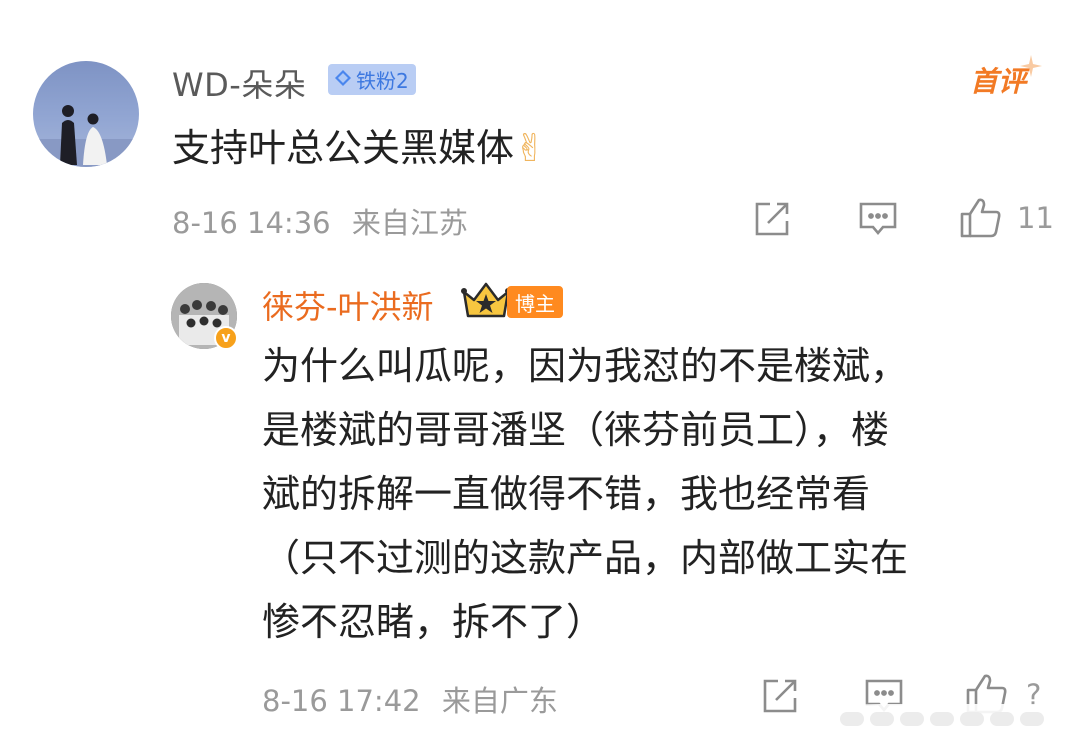 The height and width of the screenshot is (742, 1079). Describe the element at coordinates (226, 338) in the screenshot. I see `verified-badge-icon: v` at that location.